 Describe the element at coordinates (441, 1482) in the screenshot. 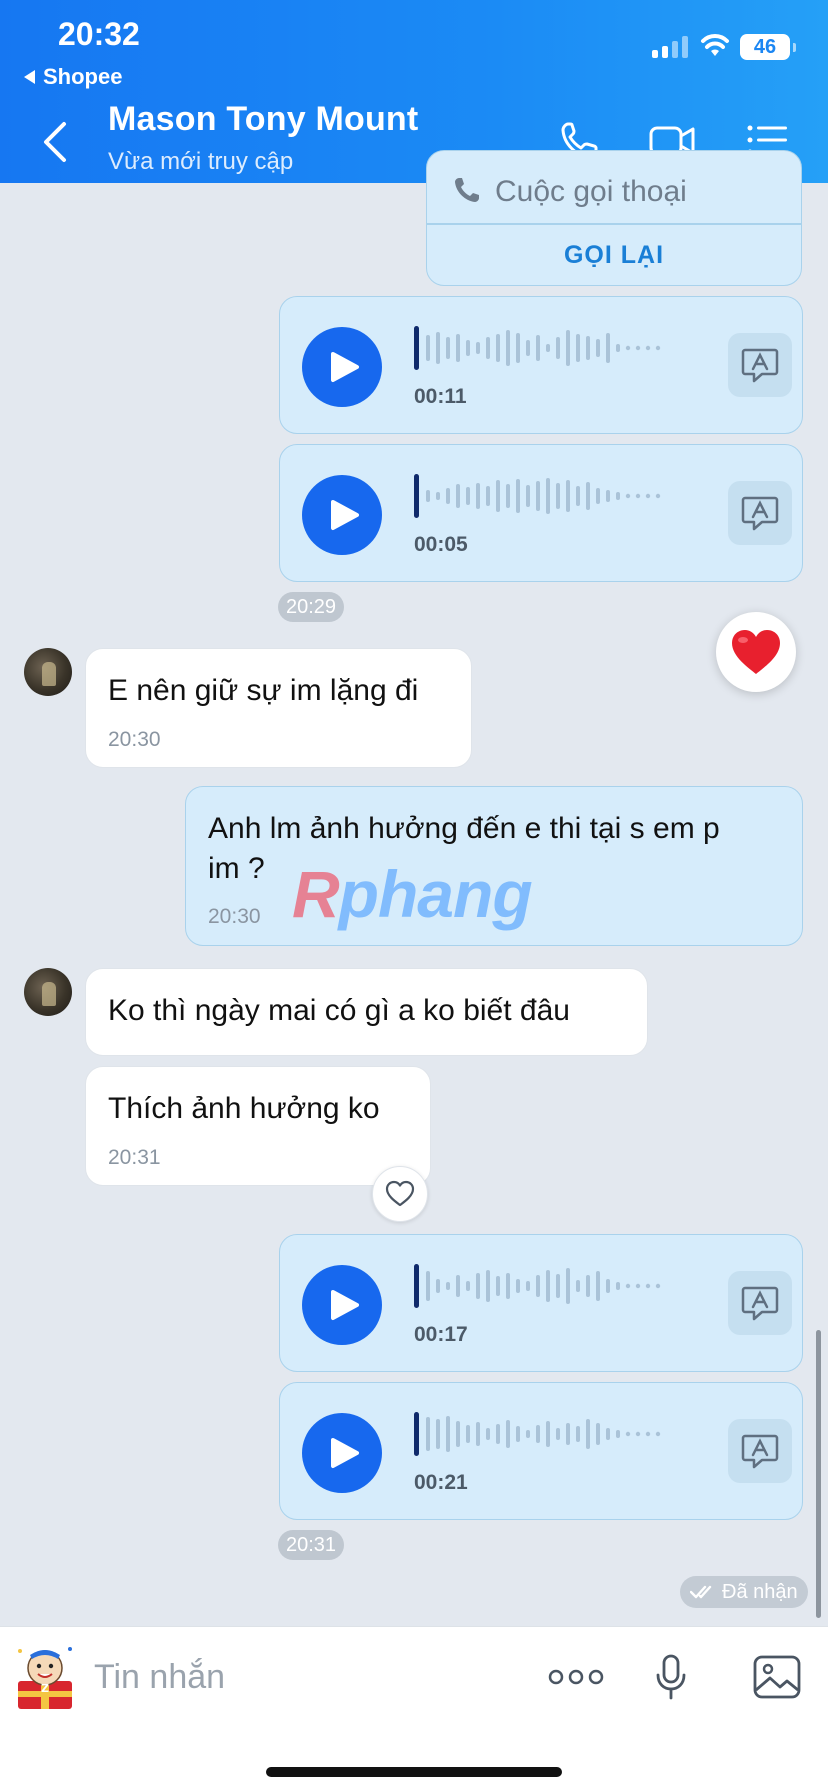

I see `voice-duration: 00:21` at that location.